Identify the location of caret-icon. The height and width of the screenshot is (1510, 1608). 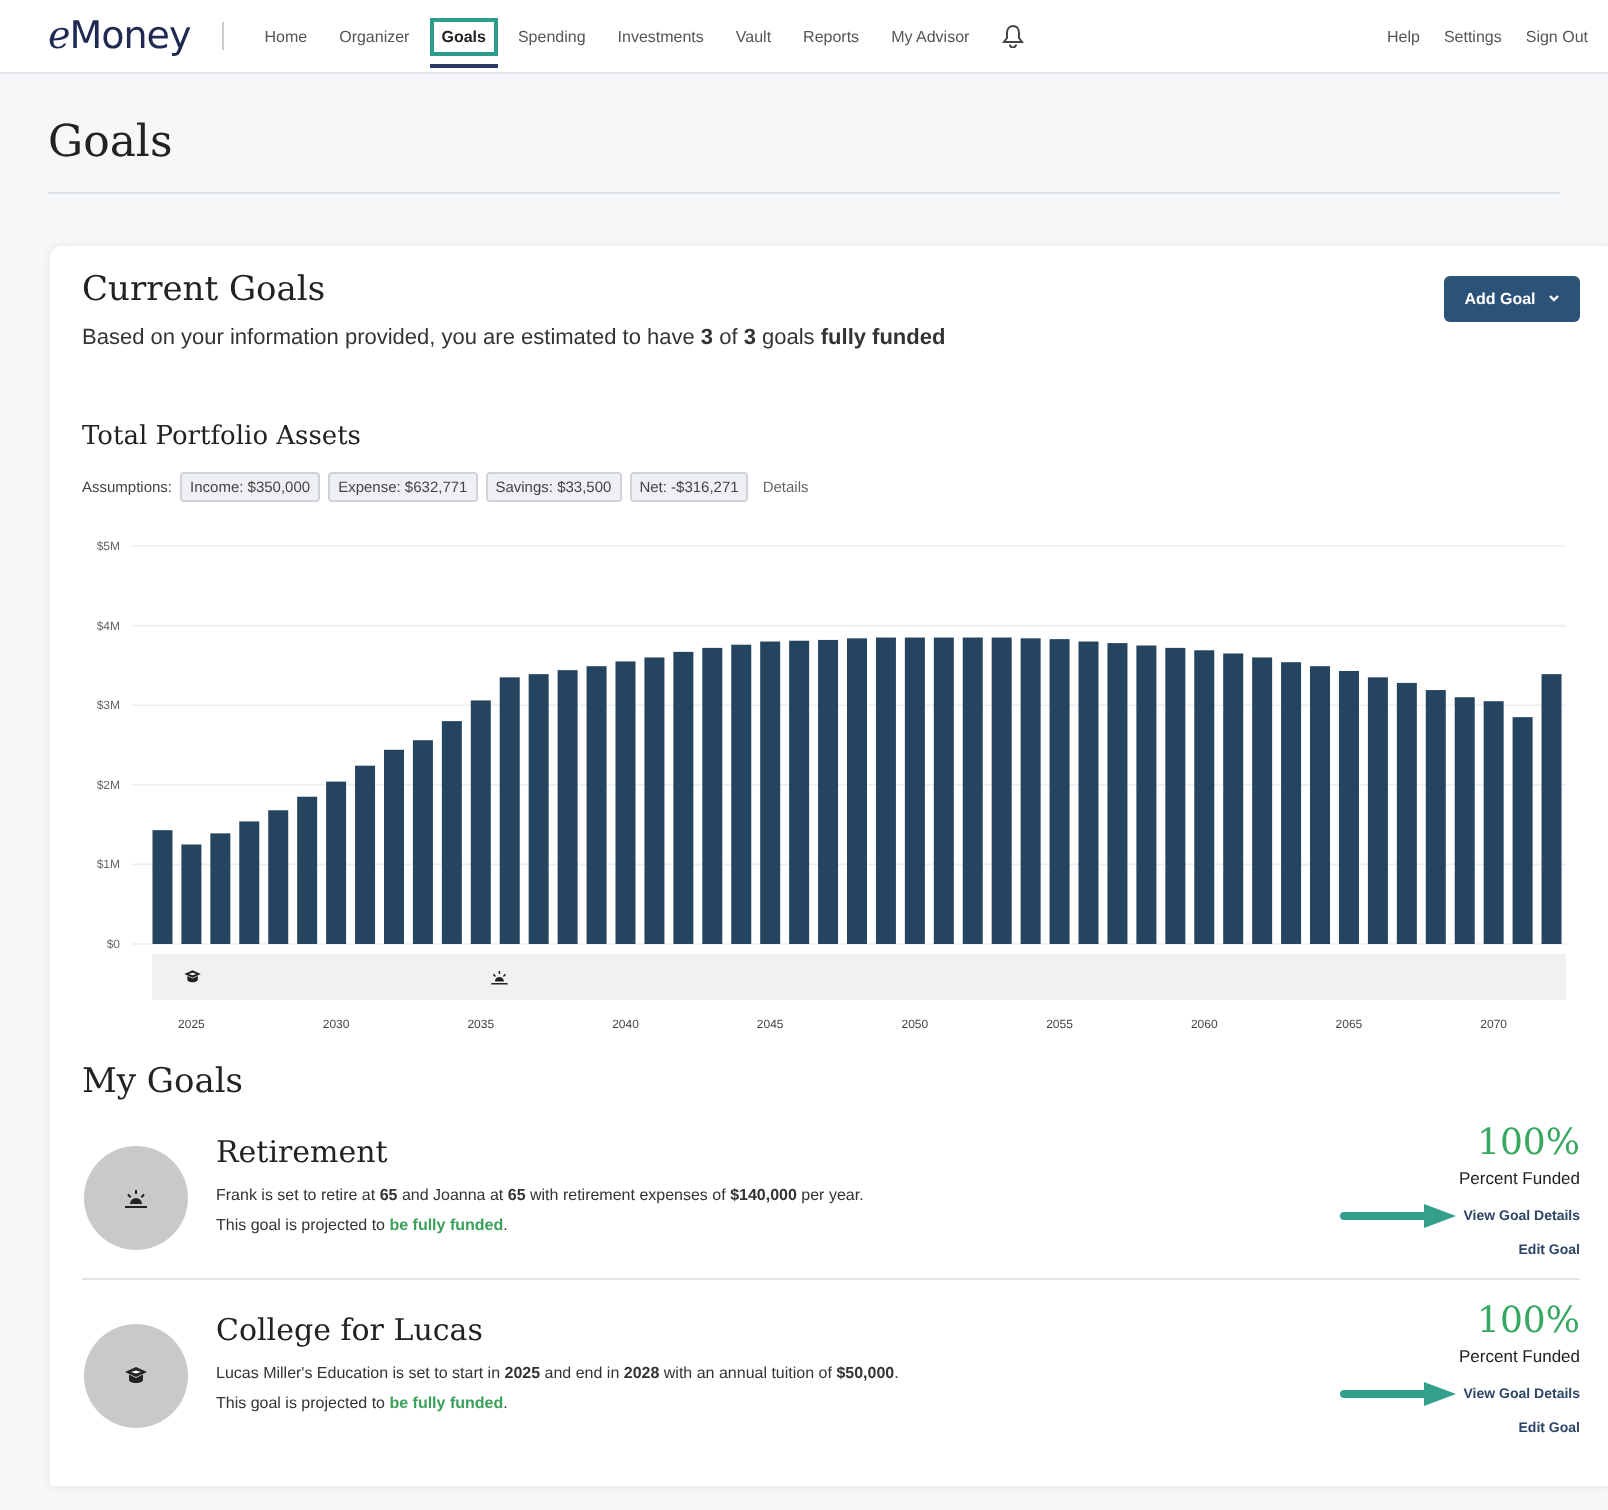
(1554, 299).